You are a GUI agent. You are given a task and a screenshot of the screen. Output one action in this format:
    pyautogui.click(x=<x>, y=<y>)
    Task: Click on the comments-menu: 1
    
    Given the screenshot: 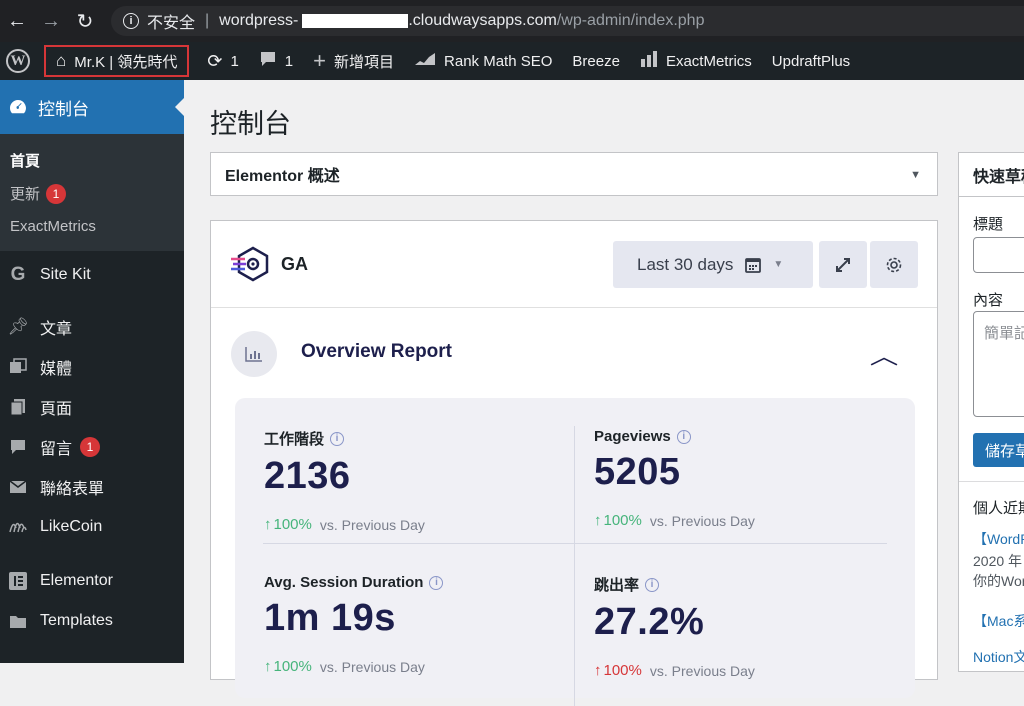 What is the action you would take?
    pyautogui.click(x=276, y=61)
    